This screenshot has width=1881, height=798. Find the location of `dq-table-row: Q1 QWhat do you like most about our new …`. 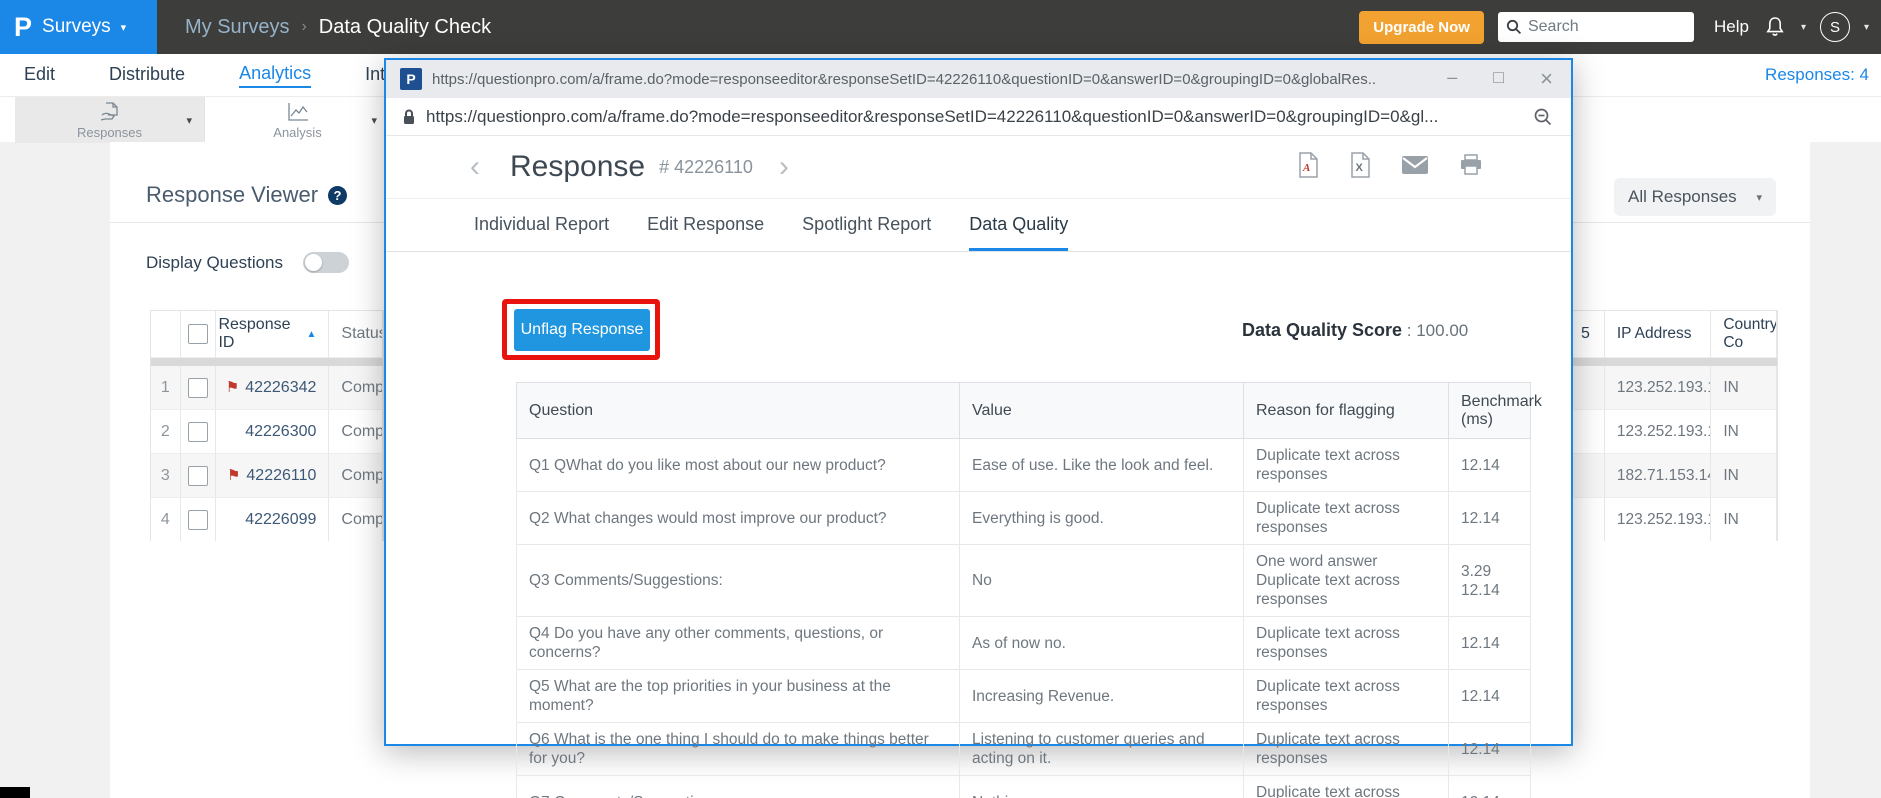

dq-table-row: Q1 QWhat do you like most about our new … is located at coordinates (1023, 465).